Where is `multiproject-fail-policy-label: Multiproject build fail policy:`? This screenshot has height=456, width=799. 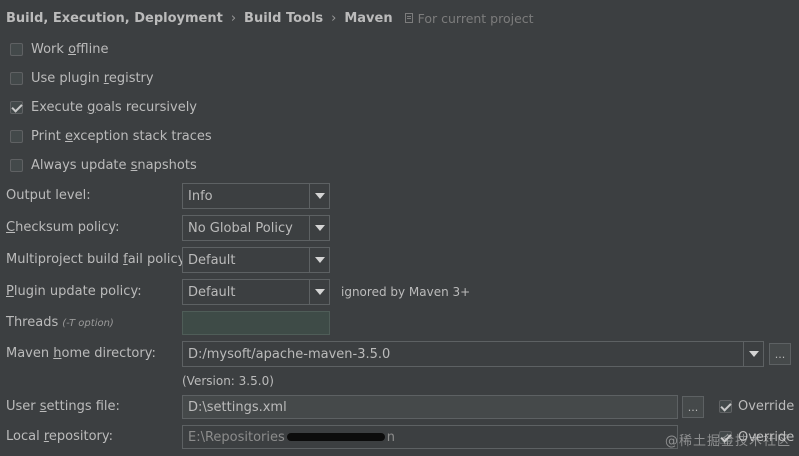 multiproject-fail-policy-label: Multiproject build fail policy: is located at coordinates (97, 259).